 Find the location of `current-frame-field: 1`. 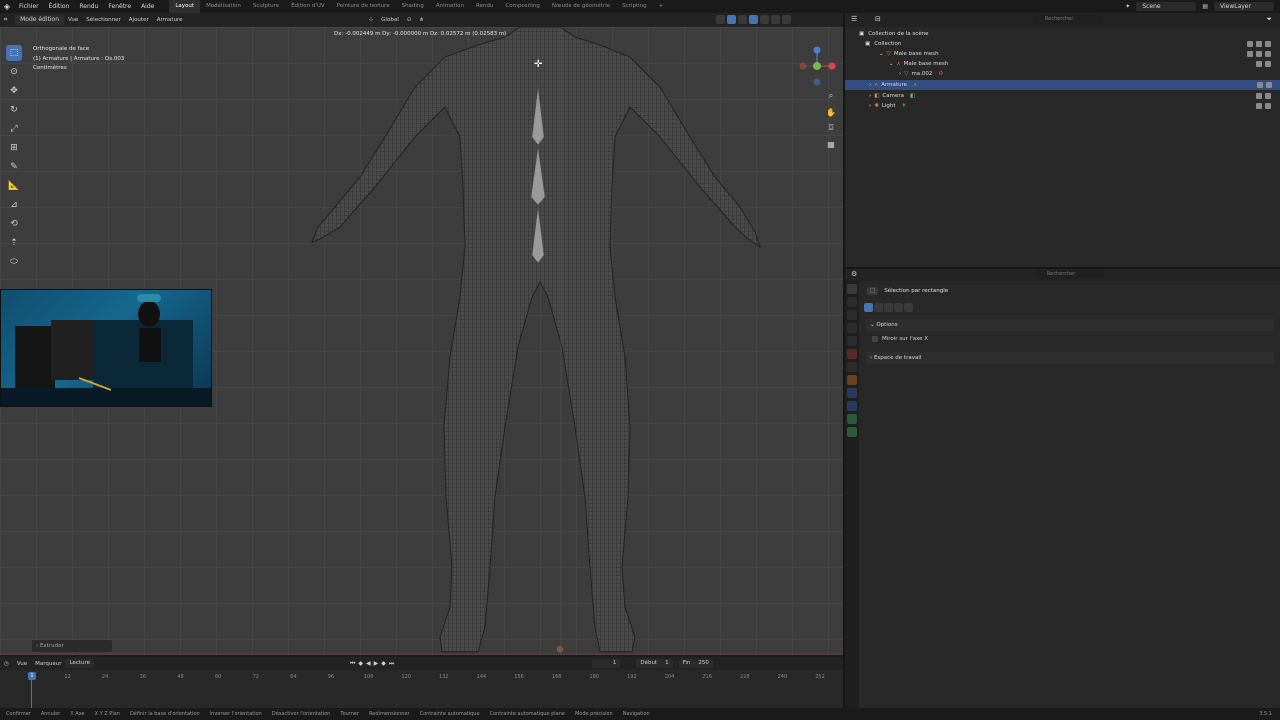

current-frame-field: 1 is located at coordinates (606, 663).